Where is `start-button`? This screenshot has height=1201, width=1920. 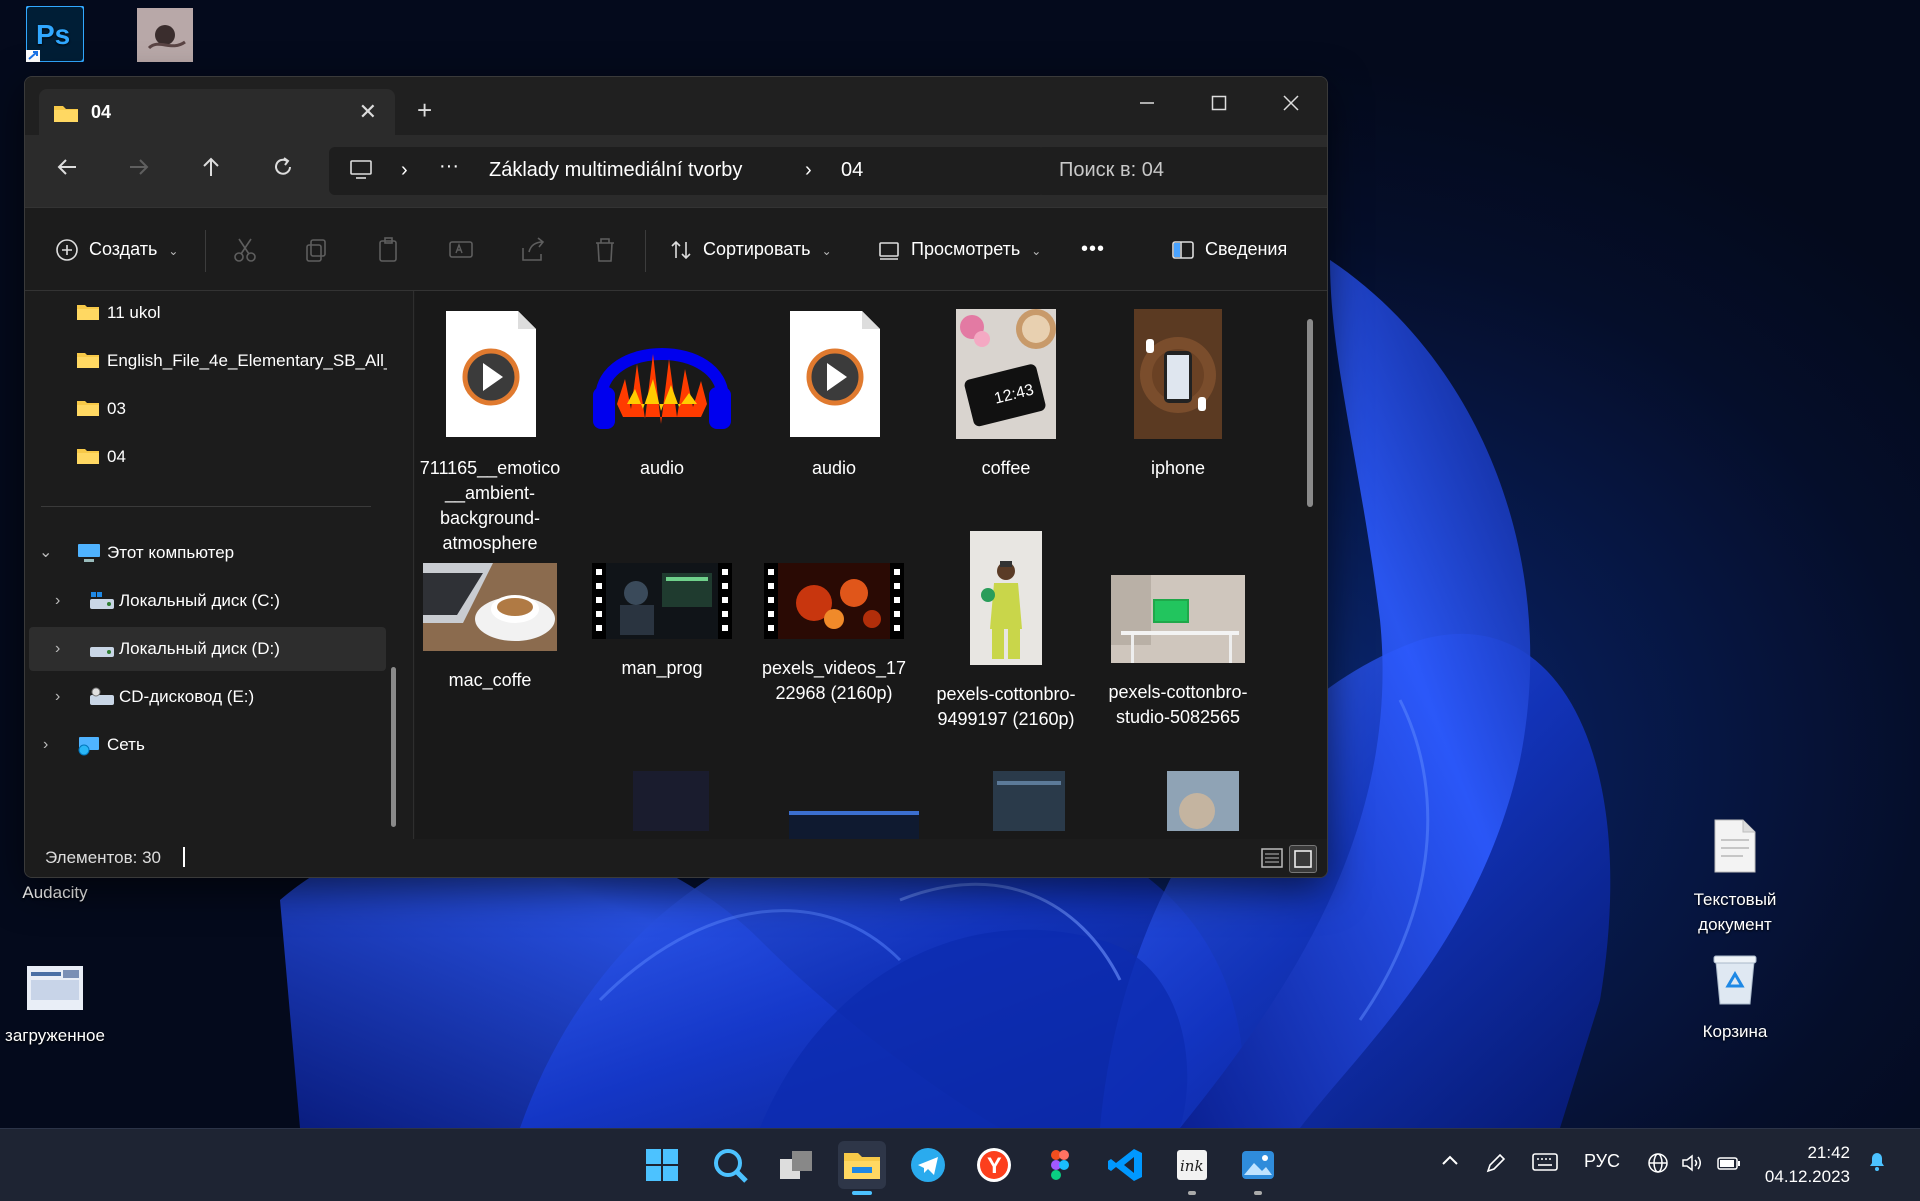 start-button is located at coordinates (662, 1165).